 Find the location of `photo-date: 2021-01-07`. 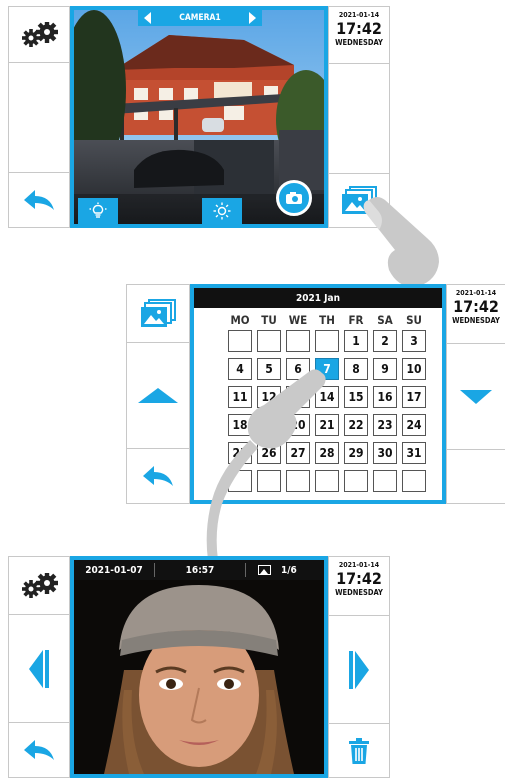

photo-date: 2021-01-07 is located at coordinates (114, 570).